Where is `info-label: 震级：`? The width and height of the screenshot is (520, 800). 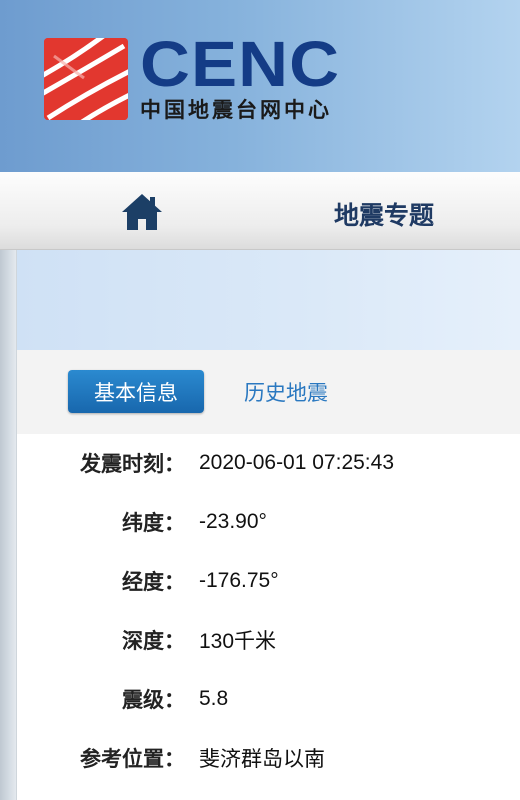
info-label: 震级： is located at coordinates (153, 700).